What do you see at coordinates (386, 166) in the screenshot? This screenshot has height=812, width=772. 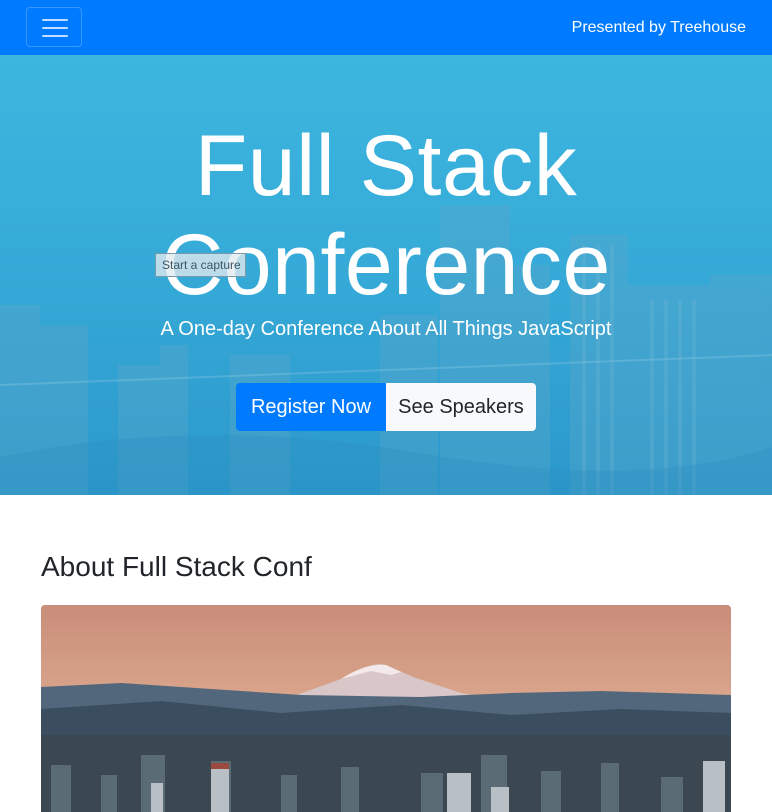 I see `hero-title-line1: Full Stack` at bounding box center [386, 166].